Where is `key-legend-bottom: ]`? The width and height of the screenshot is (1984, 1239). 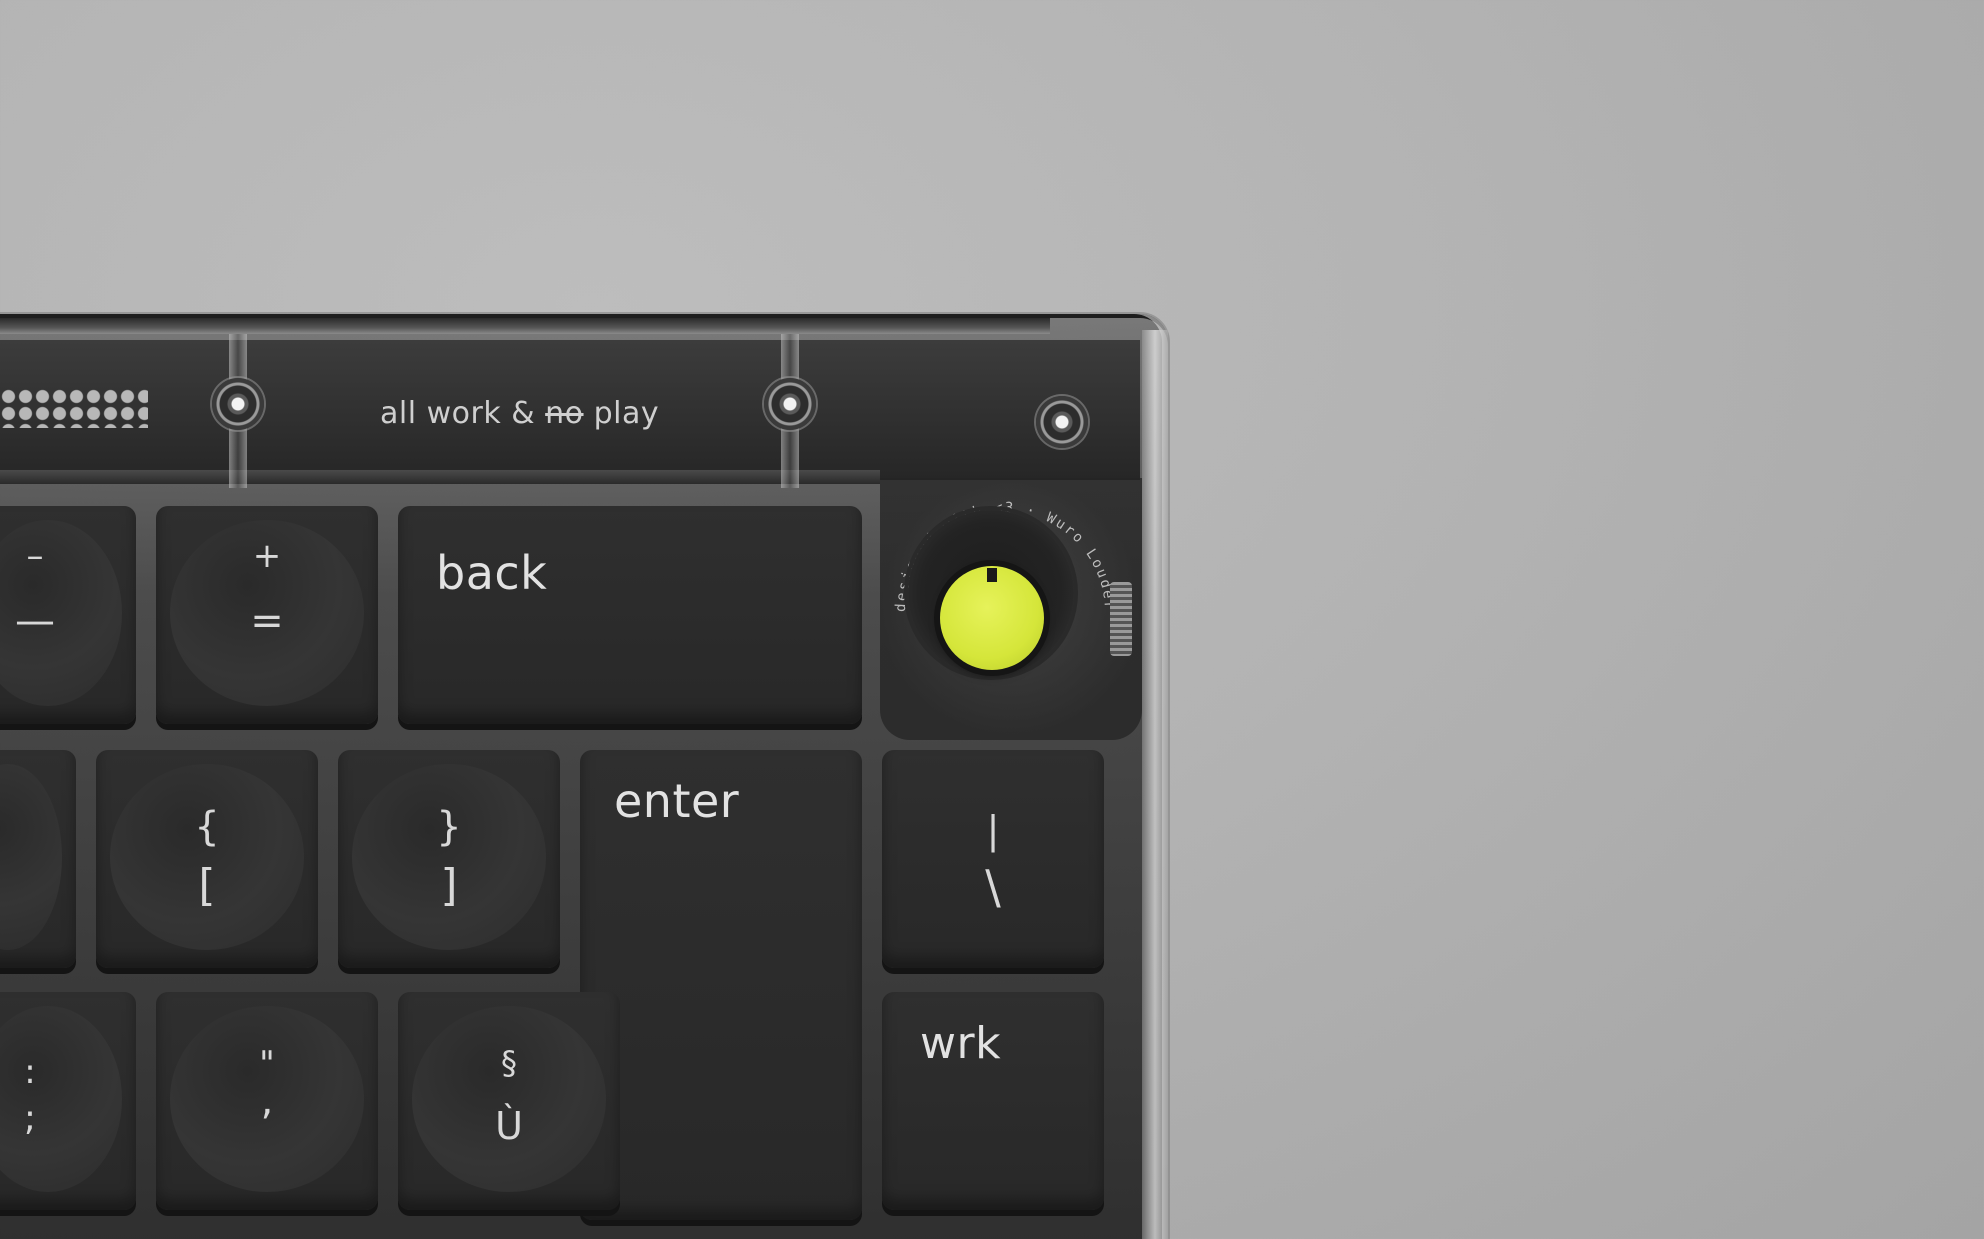
key-legend-bottom: ] is located at coordinates (449, 885).